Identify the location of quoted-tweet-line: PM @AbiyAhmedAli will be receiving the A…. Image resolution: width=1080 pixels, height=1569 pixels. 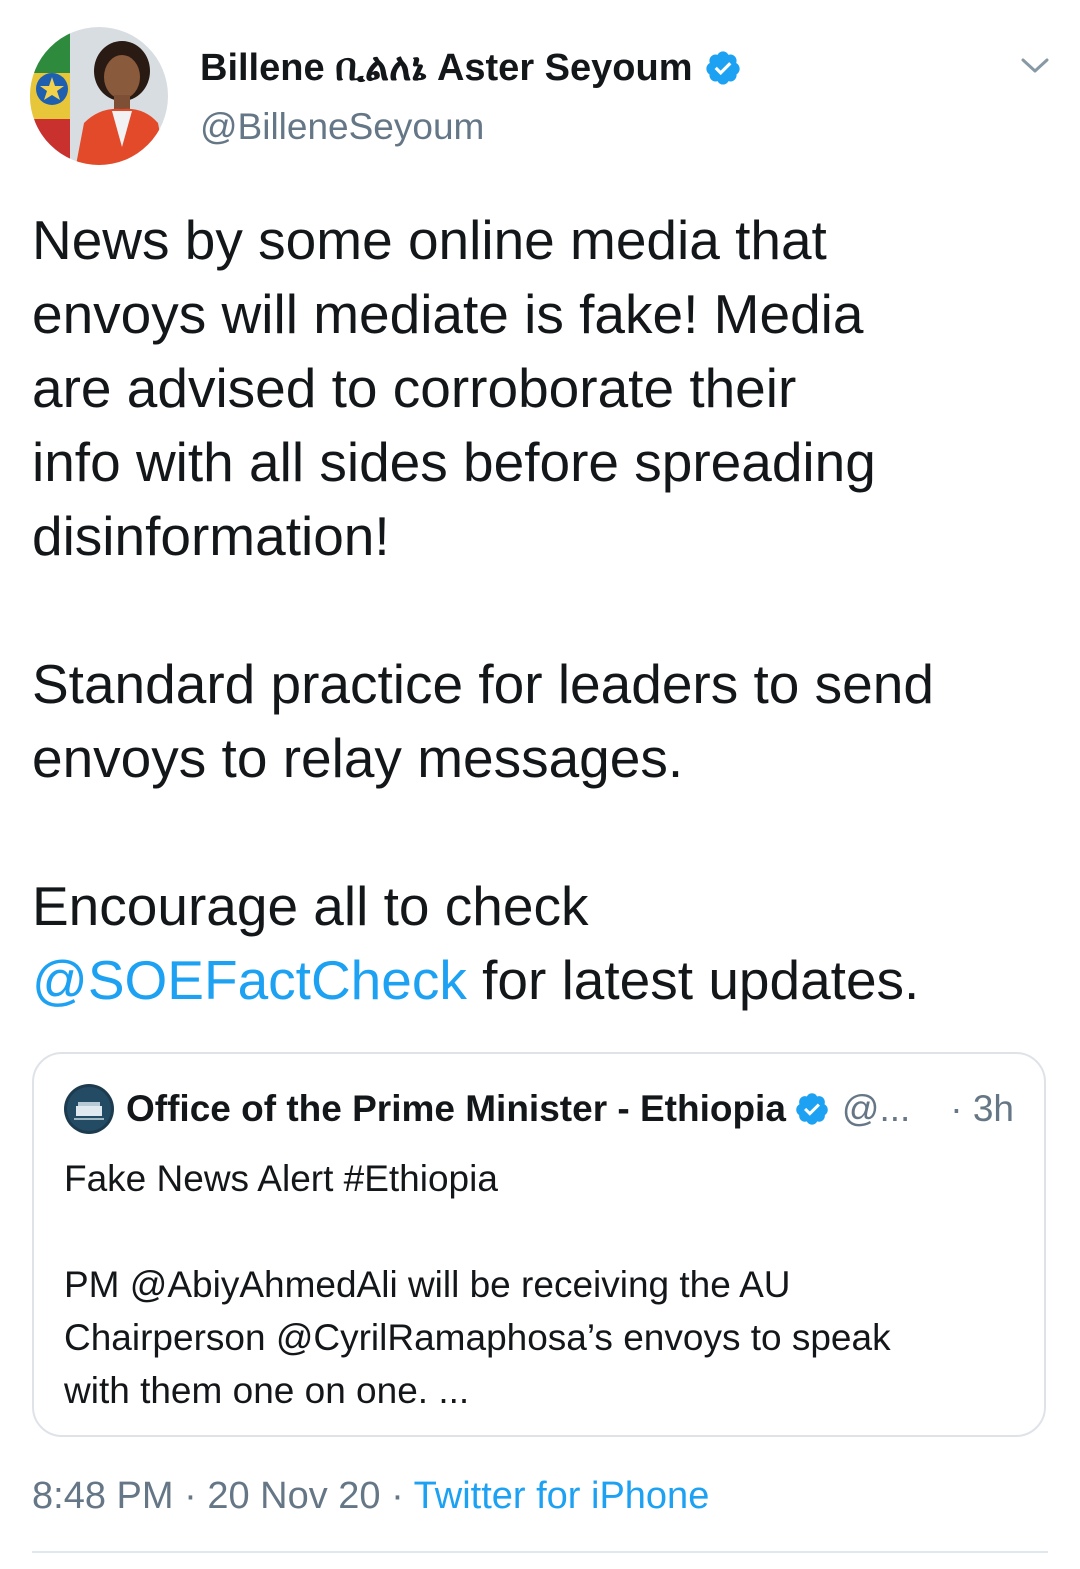
(427, 1284).